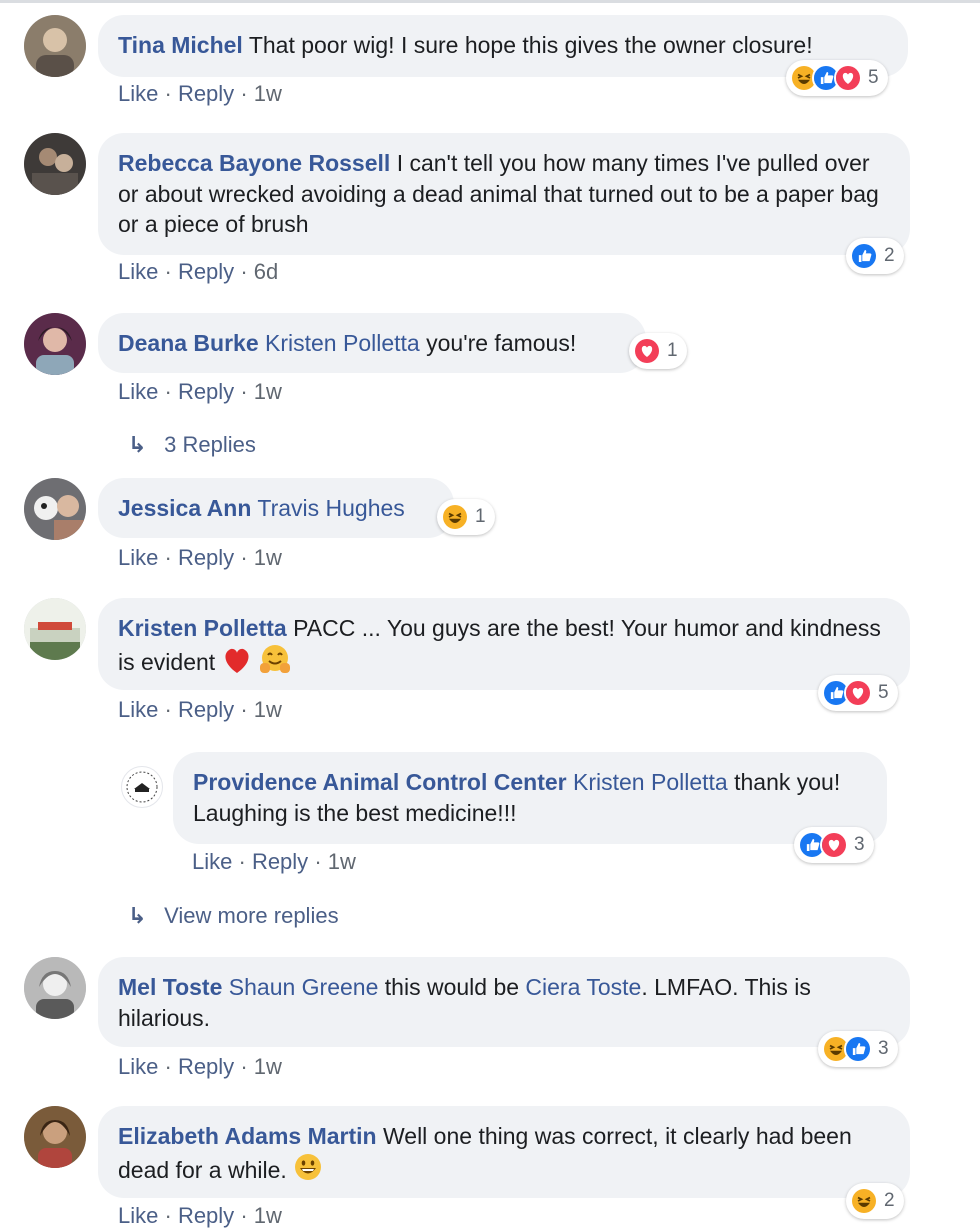 This screenshot has height=1230, width=980. I want to click on reply-actions: Like · Reply · 1w, so click(274, 861).